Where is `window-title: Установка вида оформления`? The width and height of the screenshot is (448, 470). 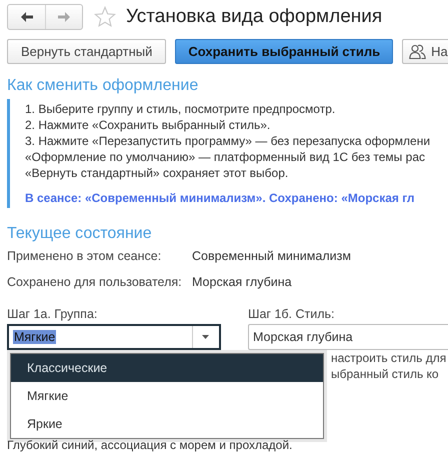
window-title: Установка вида оформления is located at coordinates (254, 17).